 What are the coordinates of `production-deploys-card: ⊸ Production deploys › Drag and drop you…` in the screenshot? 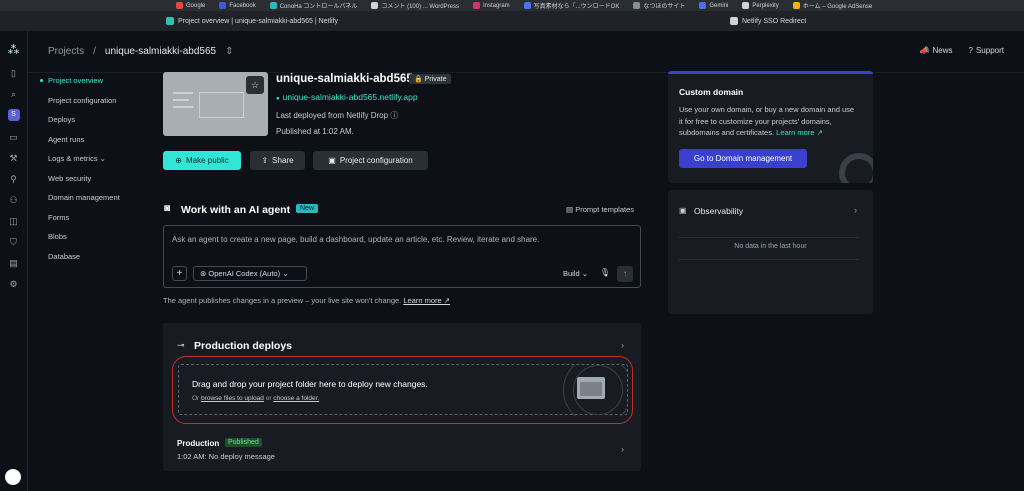 It's located at (402, 397).